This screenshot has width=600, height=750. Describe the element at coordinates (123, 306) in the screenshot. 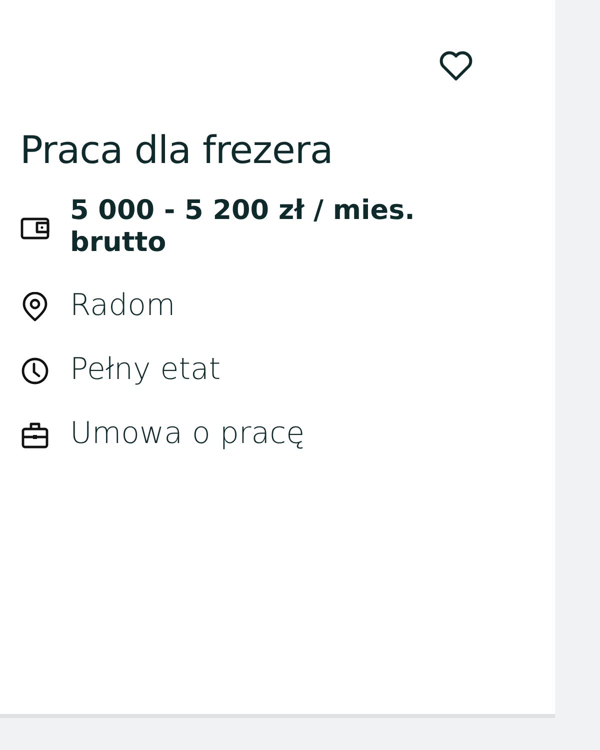

I see `detail-text: Radom` at that location.